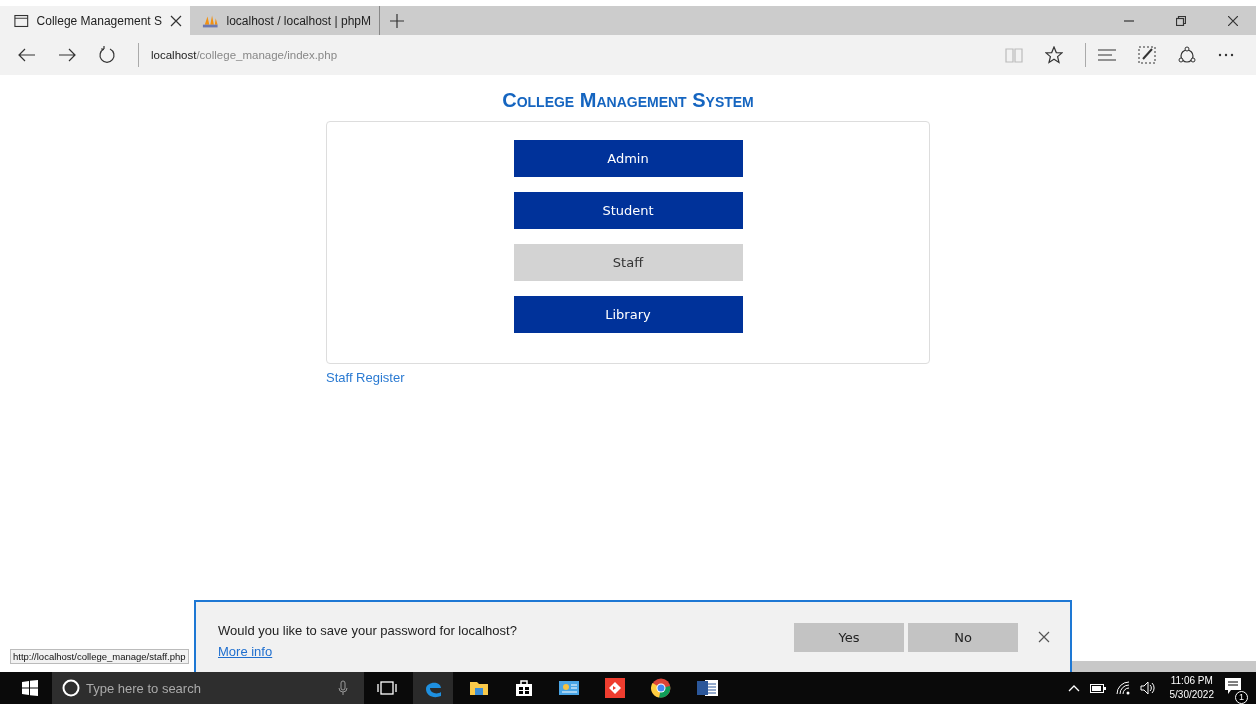 This screenshot has width=1256, height=704. Describe the element at coordinates (628, 210) in the screenshot. I see `menu-button: Student` at that location.